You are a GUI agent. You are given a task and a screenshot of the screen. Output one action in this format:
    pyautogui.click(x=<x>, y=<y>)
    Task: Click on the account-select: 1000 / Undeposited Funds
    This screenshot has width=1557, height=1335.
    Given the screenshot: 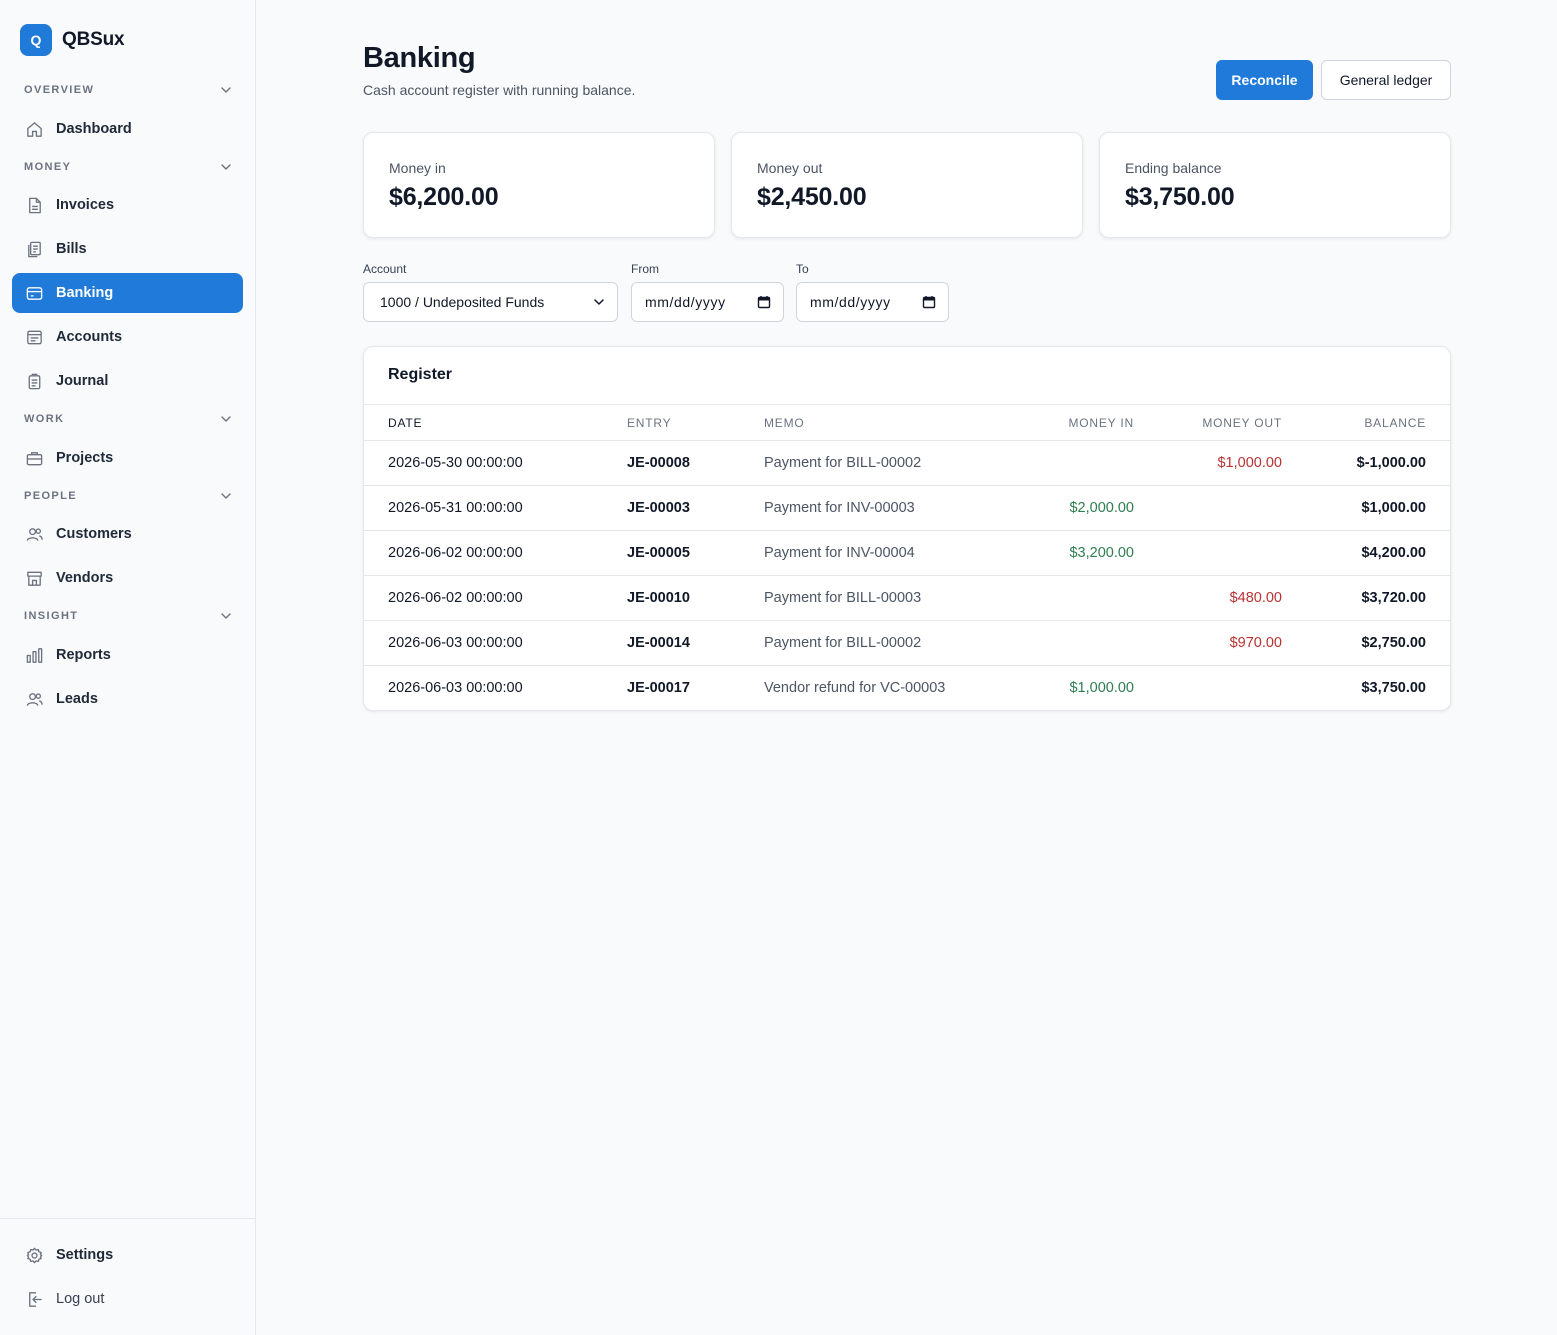 What is the action you would take?
    pyautogui.click(x=490, y=302)
    